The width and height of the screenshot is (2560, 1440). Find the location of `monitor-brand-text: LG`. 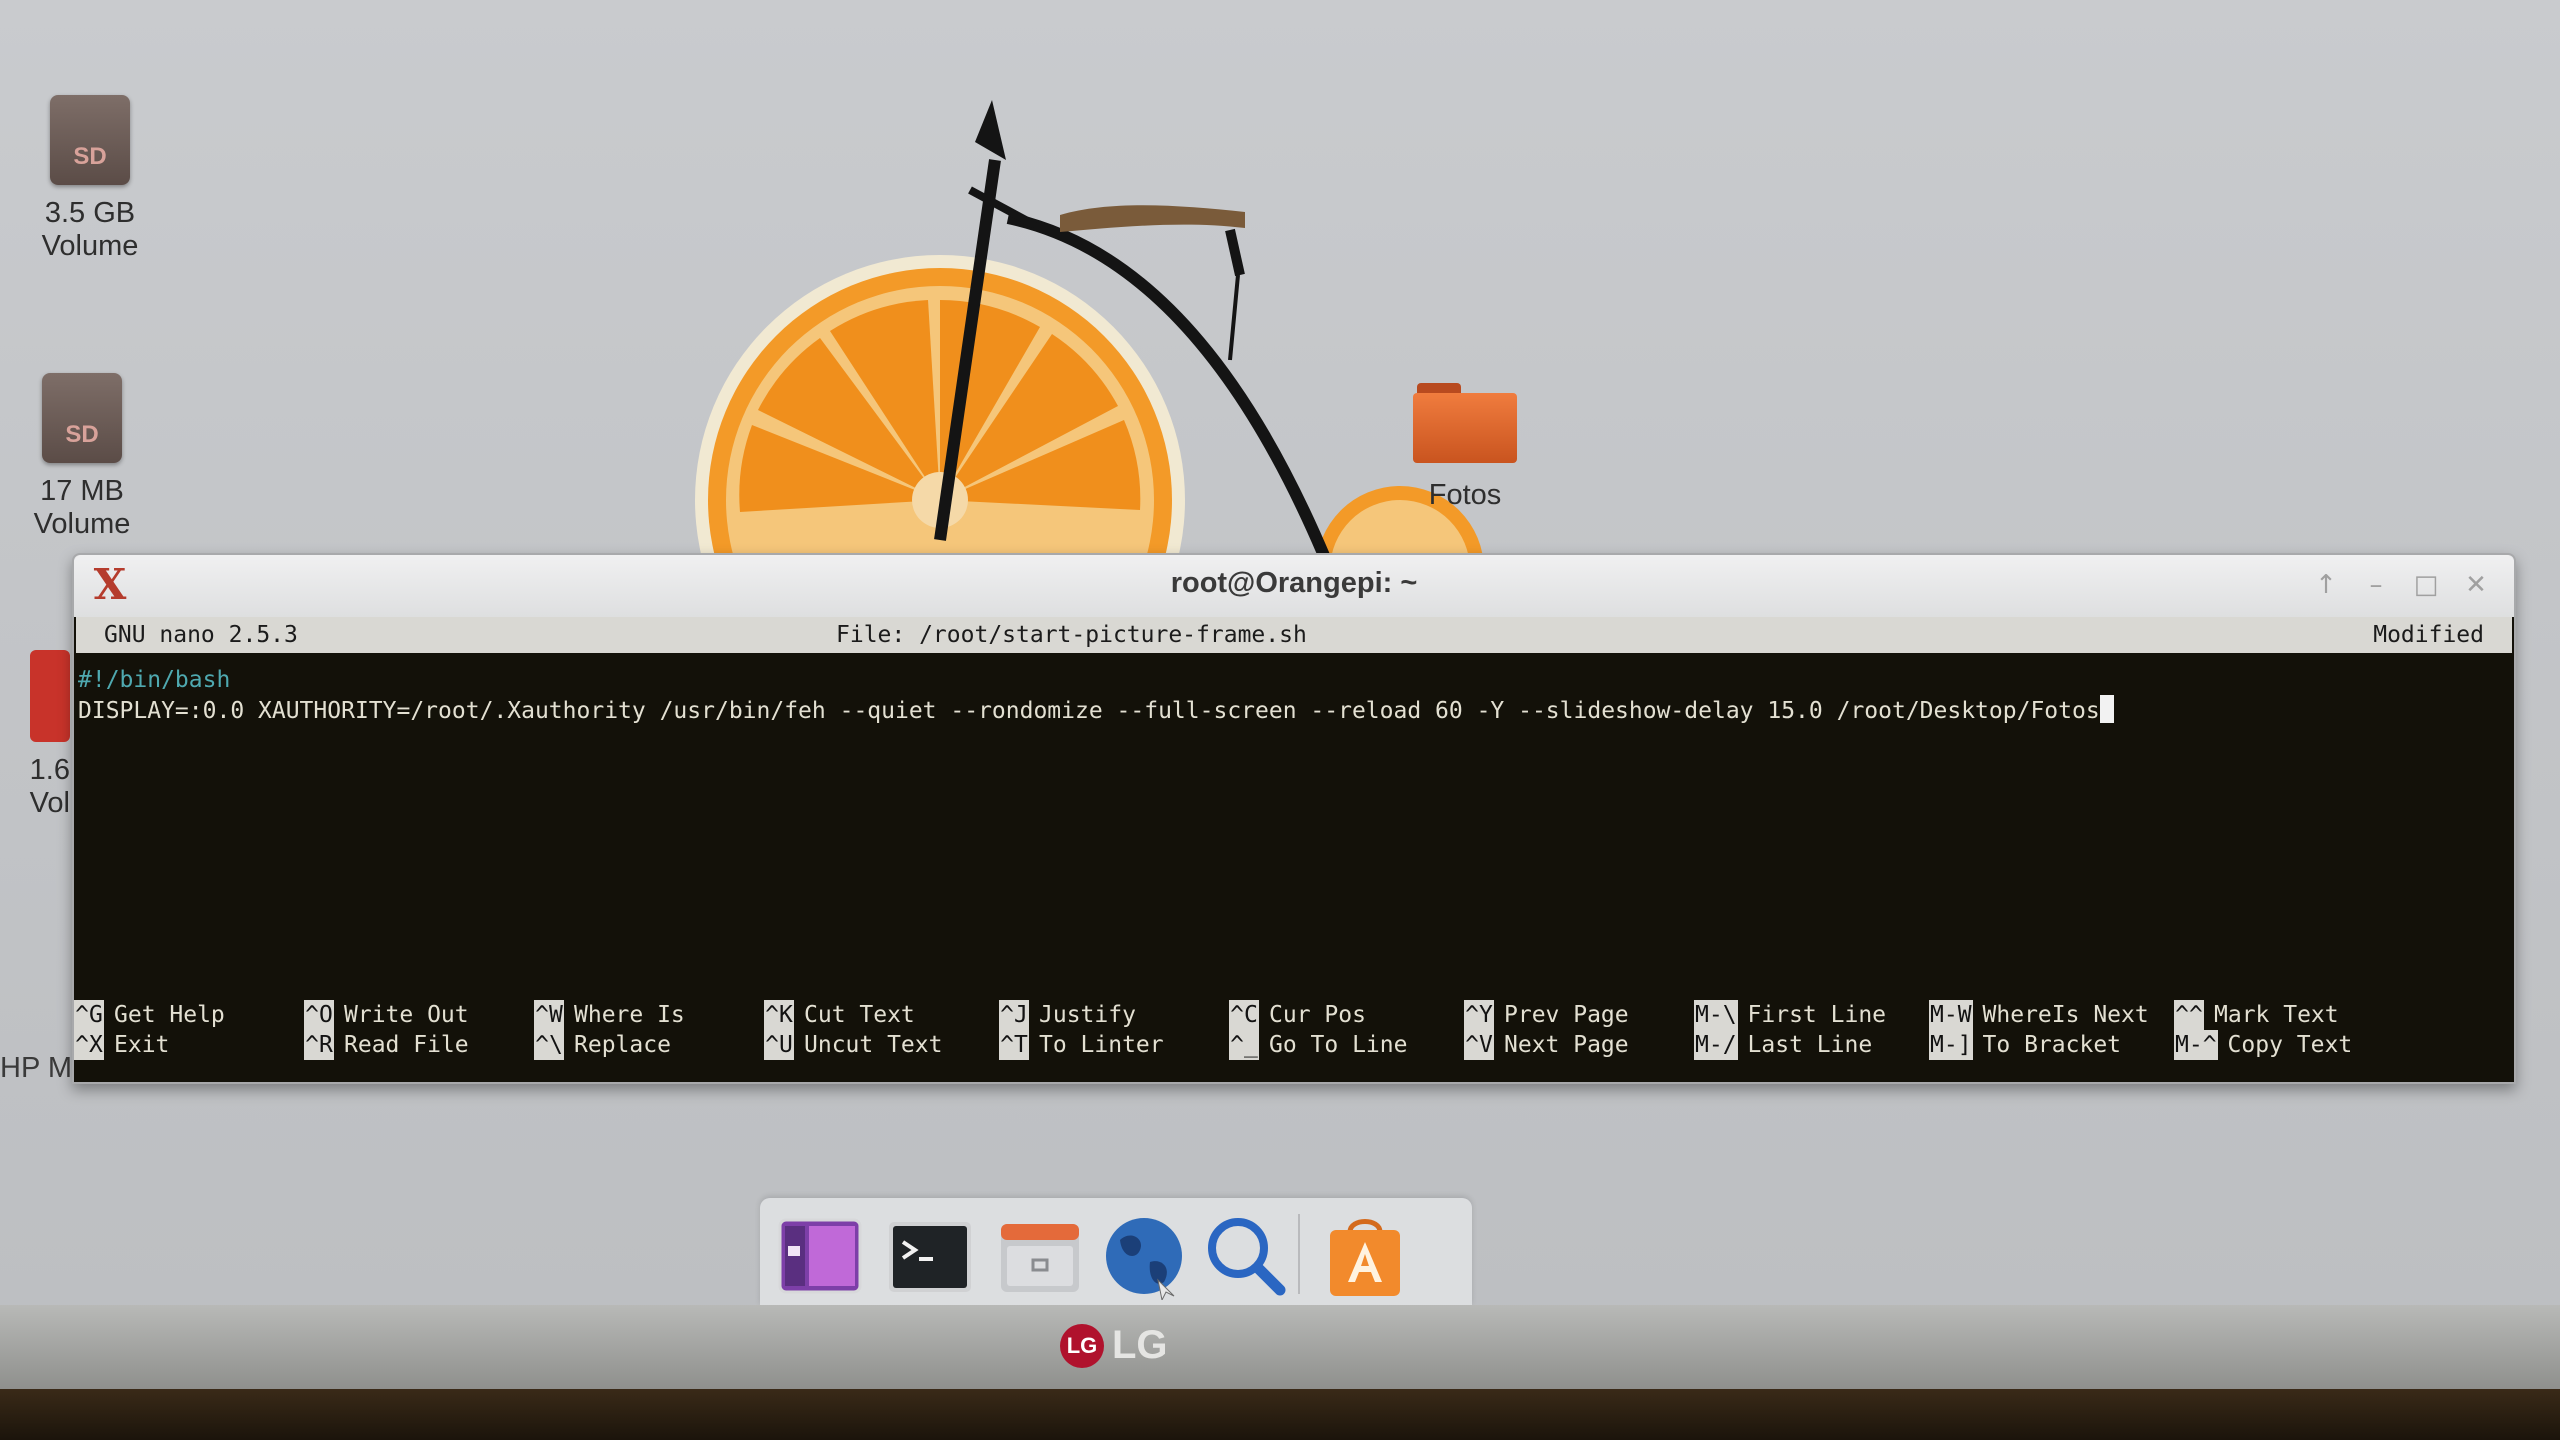

monitor-brand-text: LG is located at coordinates (1140, 1345).